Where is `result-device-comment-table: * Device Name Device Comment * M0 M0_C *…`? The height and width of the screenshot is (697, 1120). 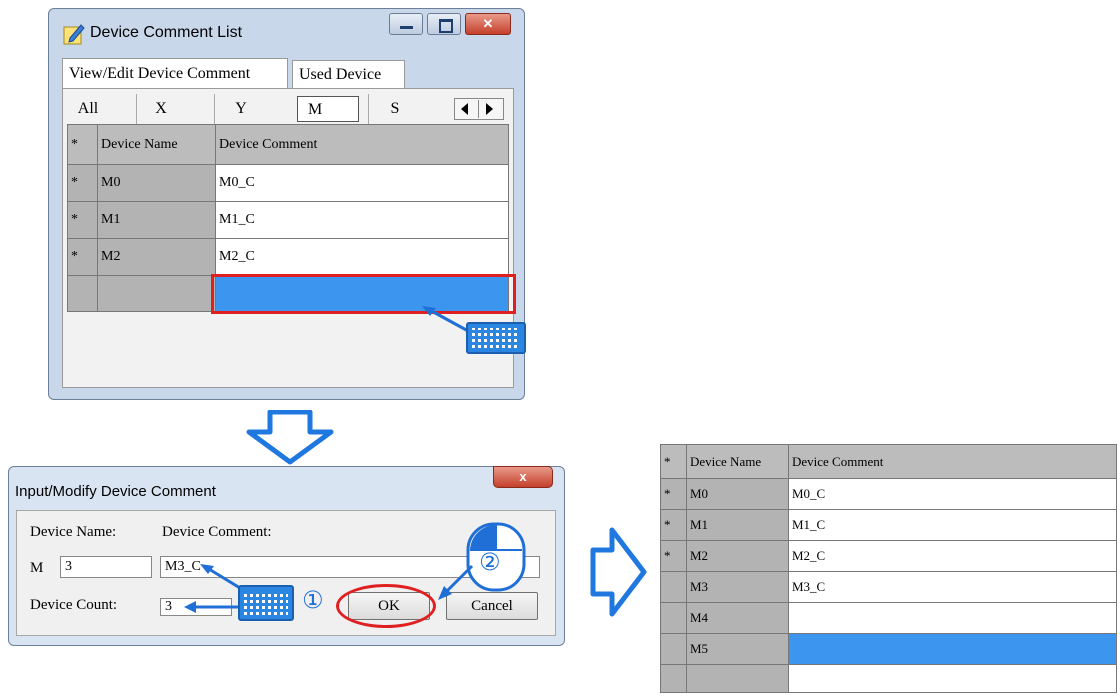 result-device-comment-table: * Device Name Device Comment * M0 M0_C *… is located at coordinates (888, 568).